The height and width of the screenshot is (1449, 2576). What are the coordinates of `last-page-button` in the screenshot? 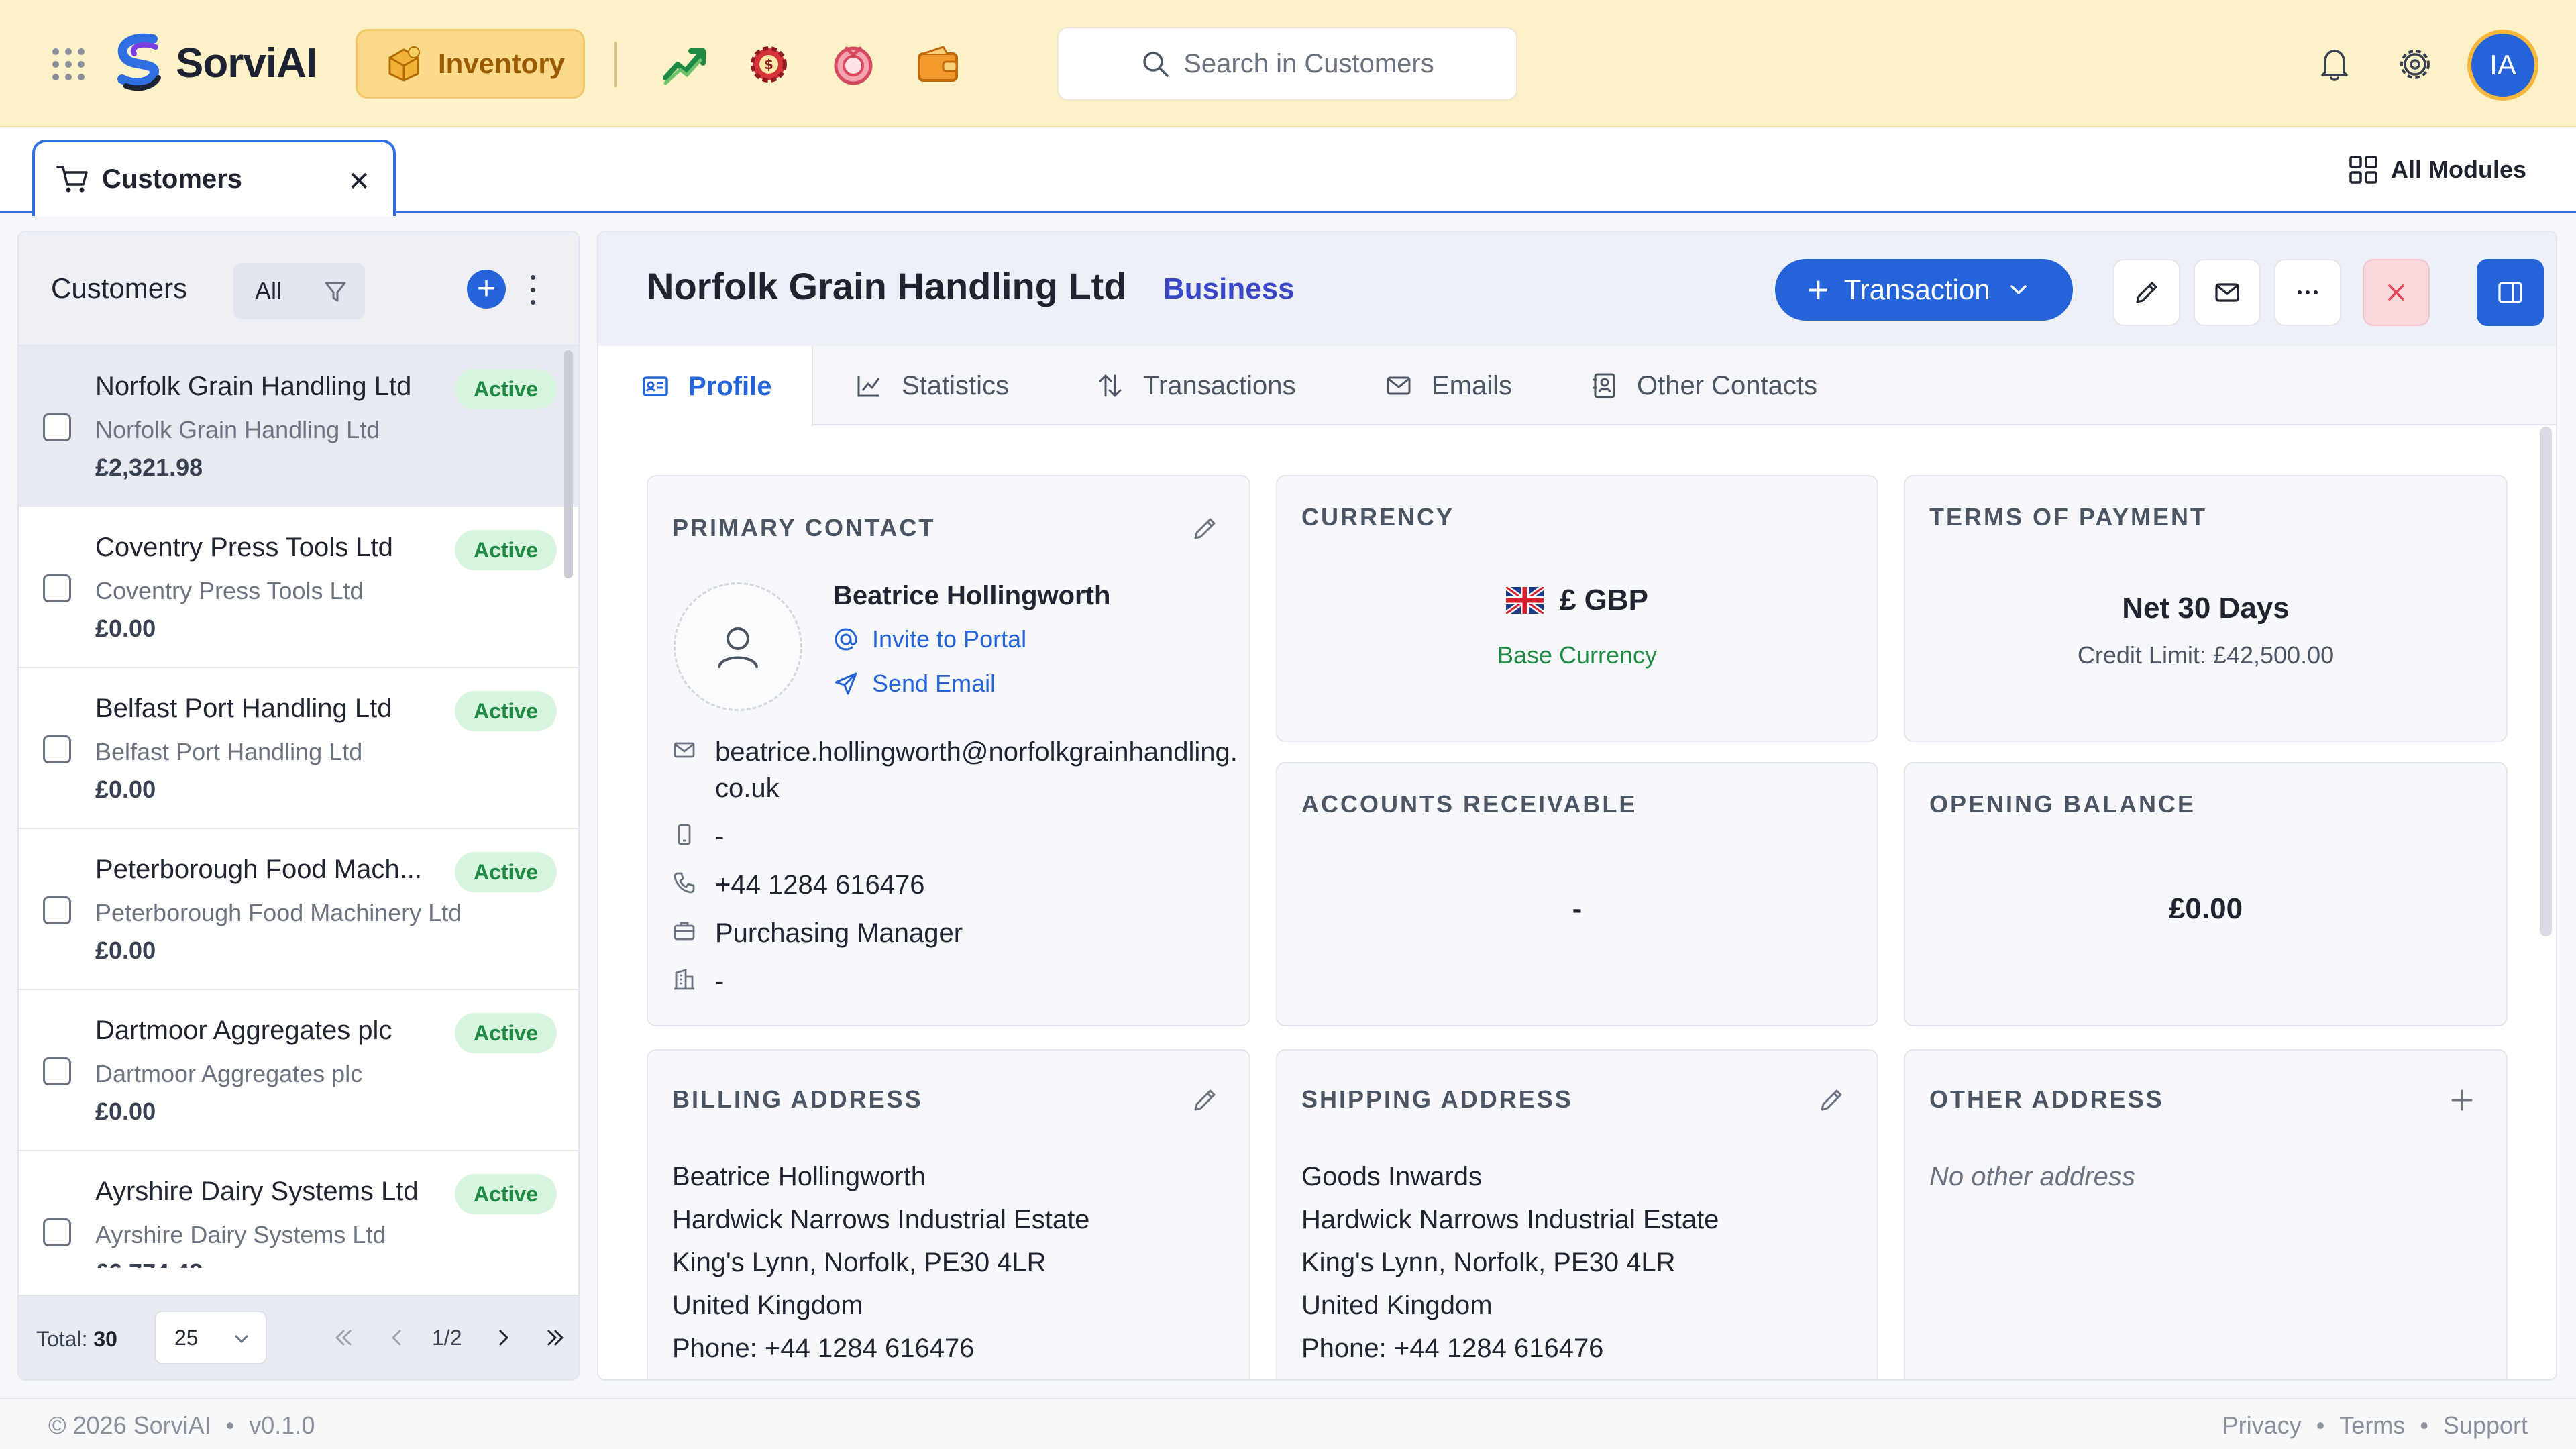 It's located at (555, 1337).